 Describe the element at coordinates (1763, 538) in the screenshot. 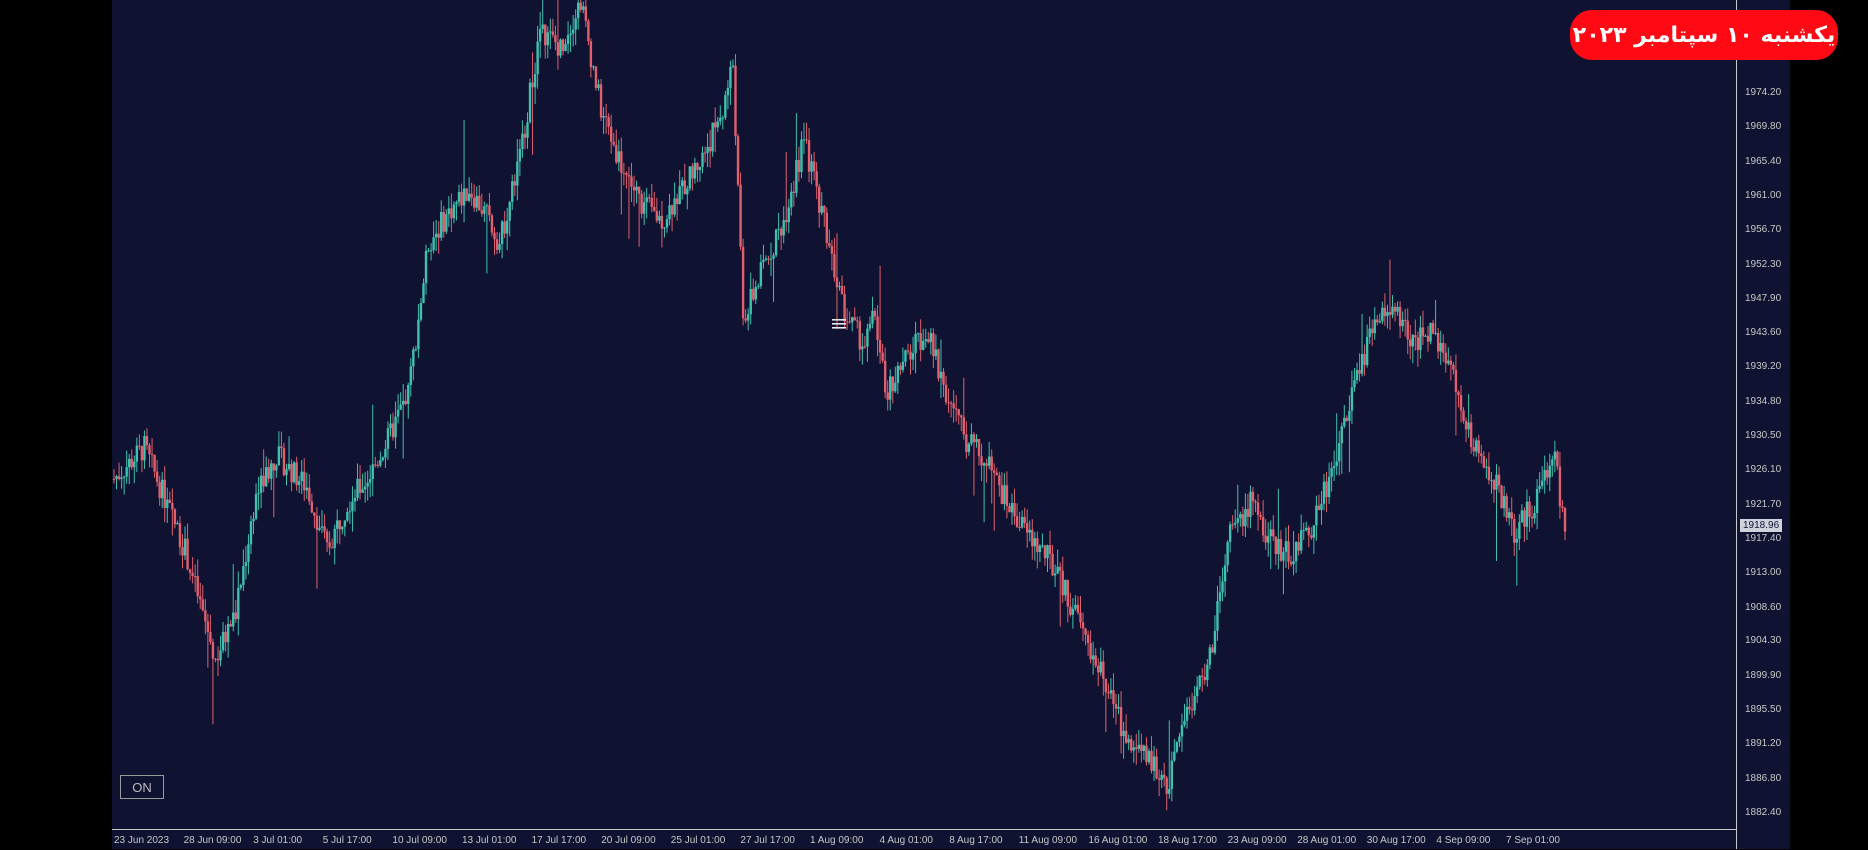

I see `price-tick-label: 1917.40` at that location.